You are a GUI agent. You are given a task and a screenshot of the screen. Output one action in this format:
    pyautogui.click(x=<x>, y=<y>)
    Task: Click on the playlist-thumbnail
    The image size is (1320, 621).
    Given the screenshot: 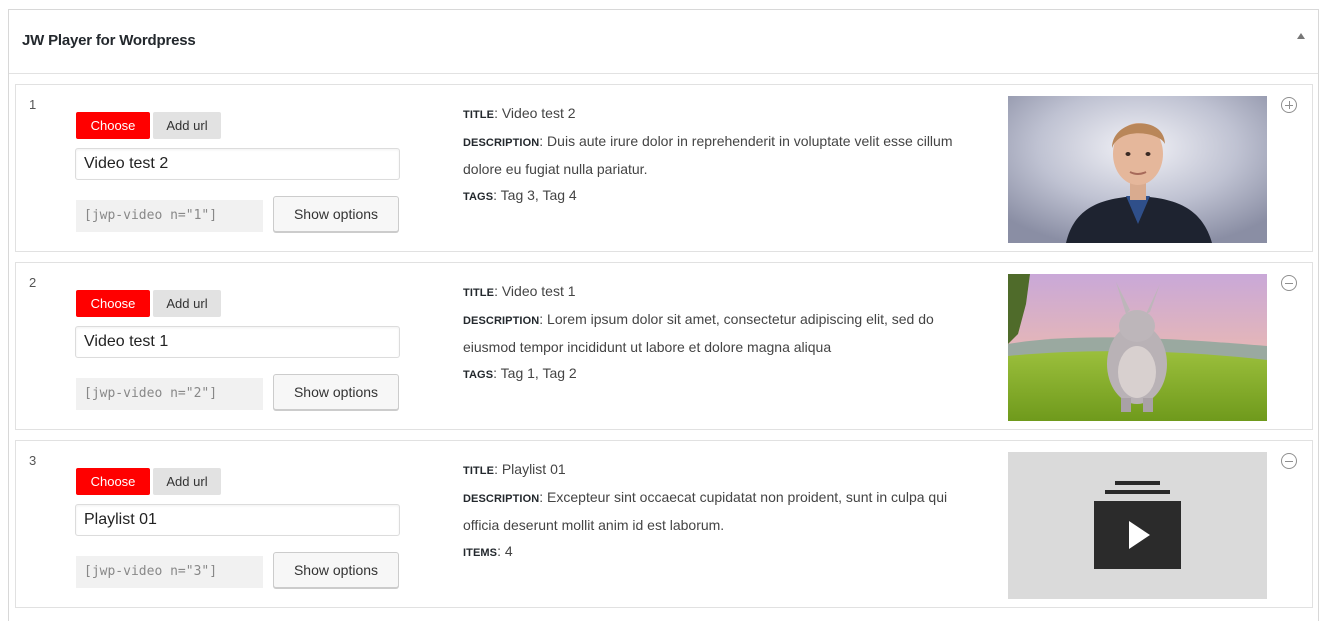 What is the action you would take?
    pyautogui.click(x=1137, y=525)
    